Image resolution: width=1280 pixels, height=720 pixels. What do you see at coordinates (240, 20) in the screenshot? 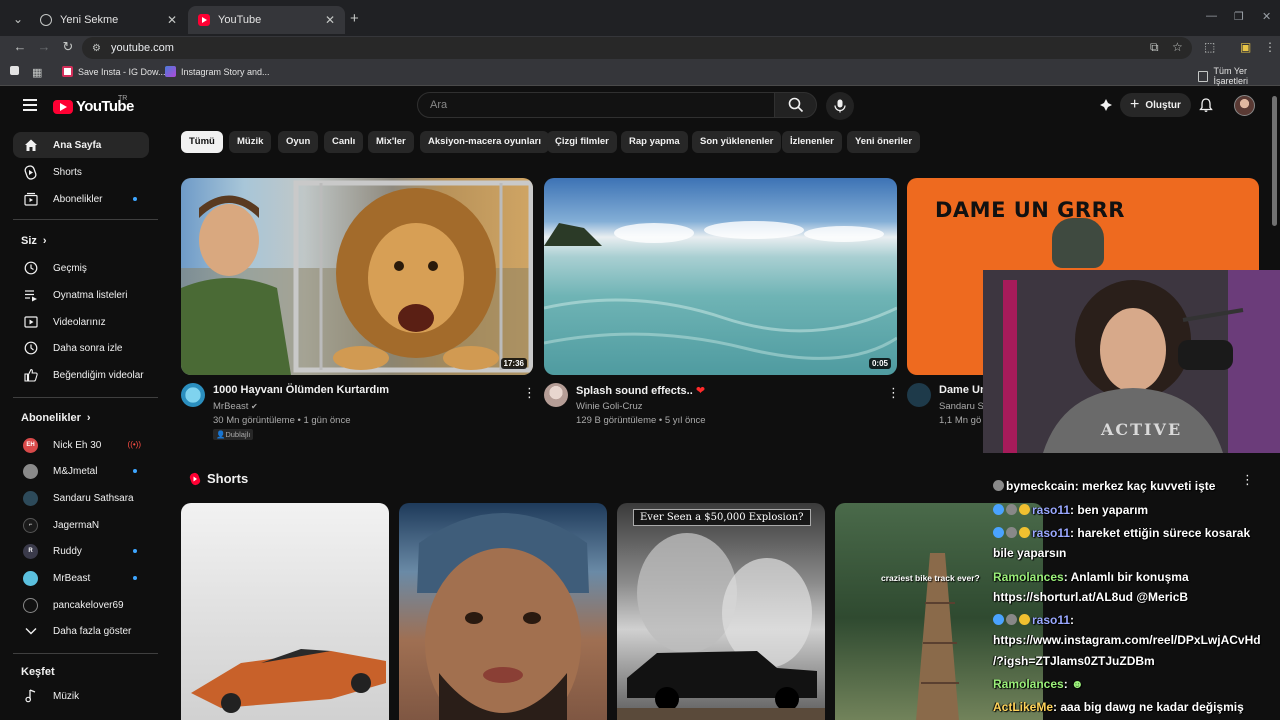
I see `tab-title: YouTube` at bounding box center [240, 20].